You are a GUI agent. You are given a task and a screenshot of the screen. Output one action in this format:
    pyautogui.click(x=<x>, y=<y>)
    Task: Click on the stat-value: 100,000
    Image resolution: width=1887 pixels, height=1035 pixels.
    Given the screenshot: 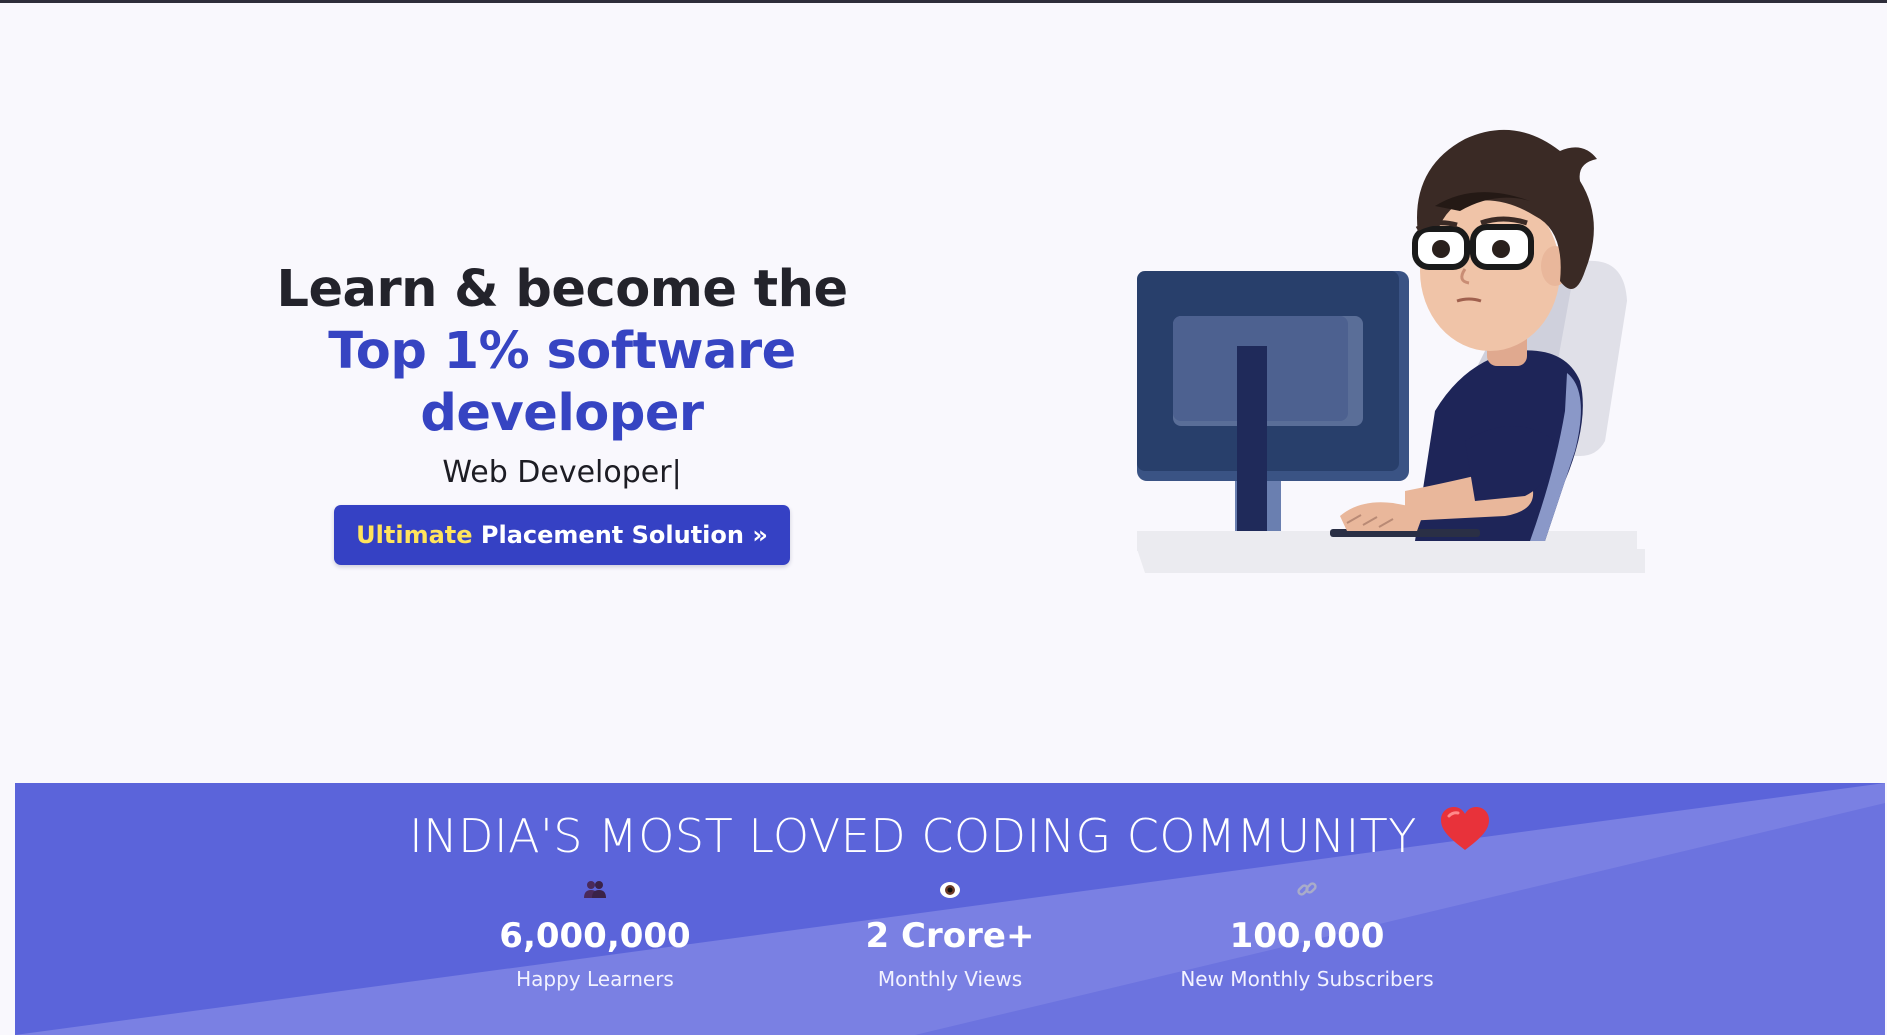 What is the action you would take?
    pyautogui.click(x=1307, y=936)
    